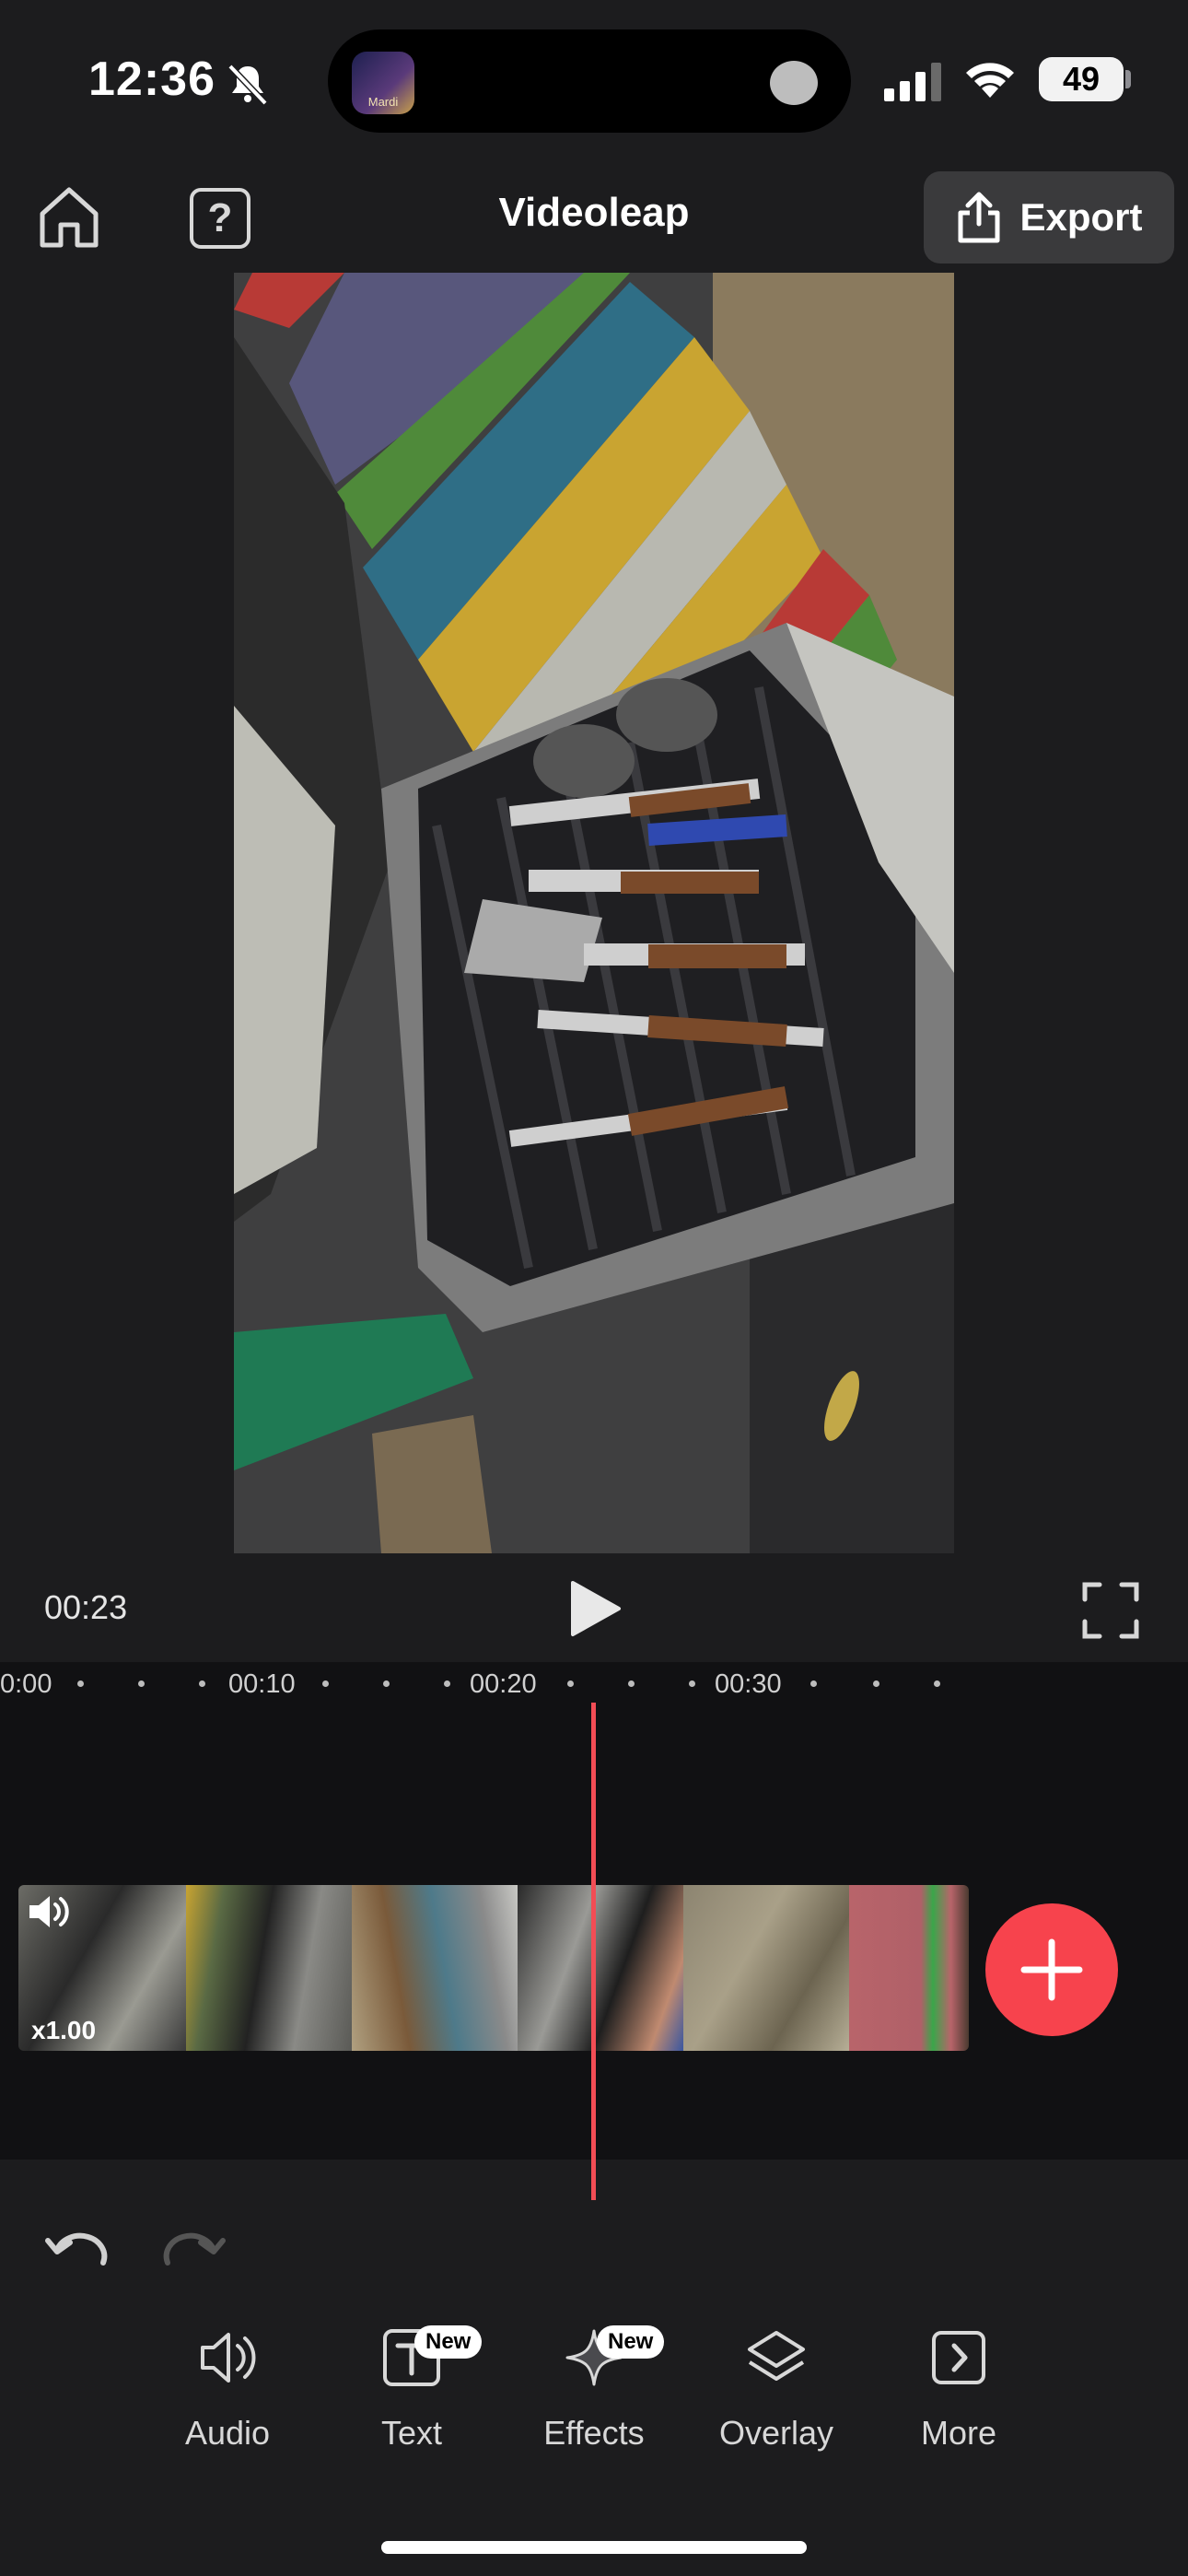  I want to click on clip-speed-label: x1.00, so click(64, 2030).